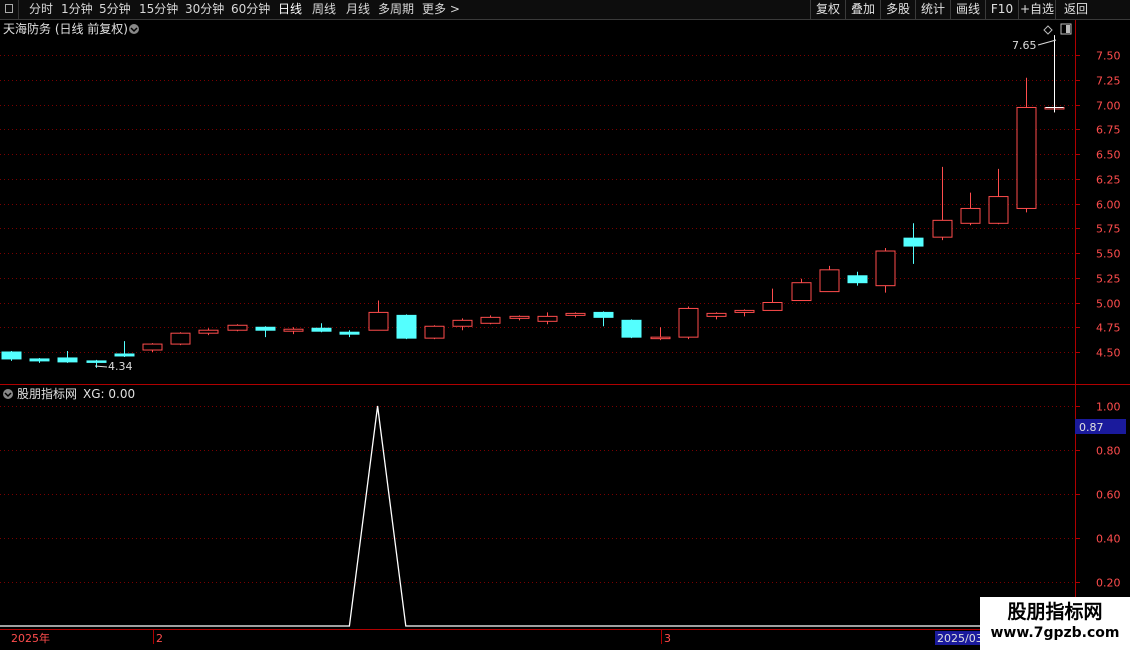 The image size is (1130, 650). Describe the element at coordinates (1108, 328) in the screenshot. I see `price-tick-label: 4.75` at that location.